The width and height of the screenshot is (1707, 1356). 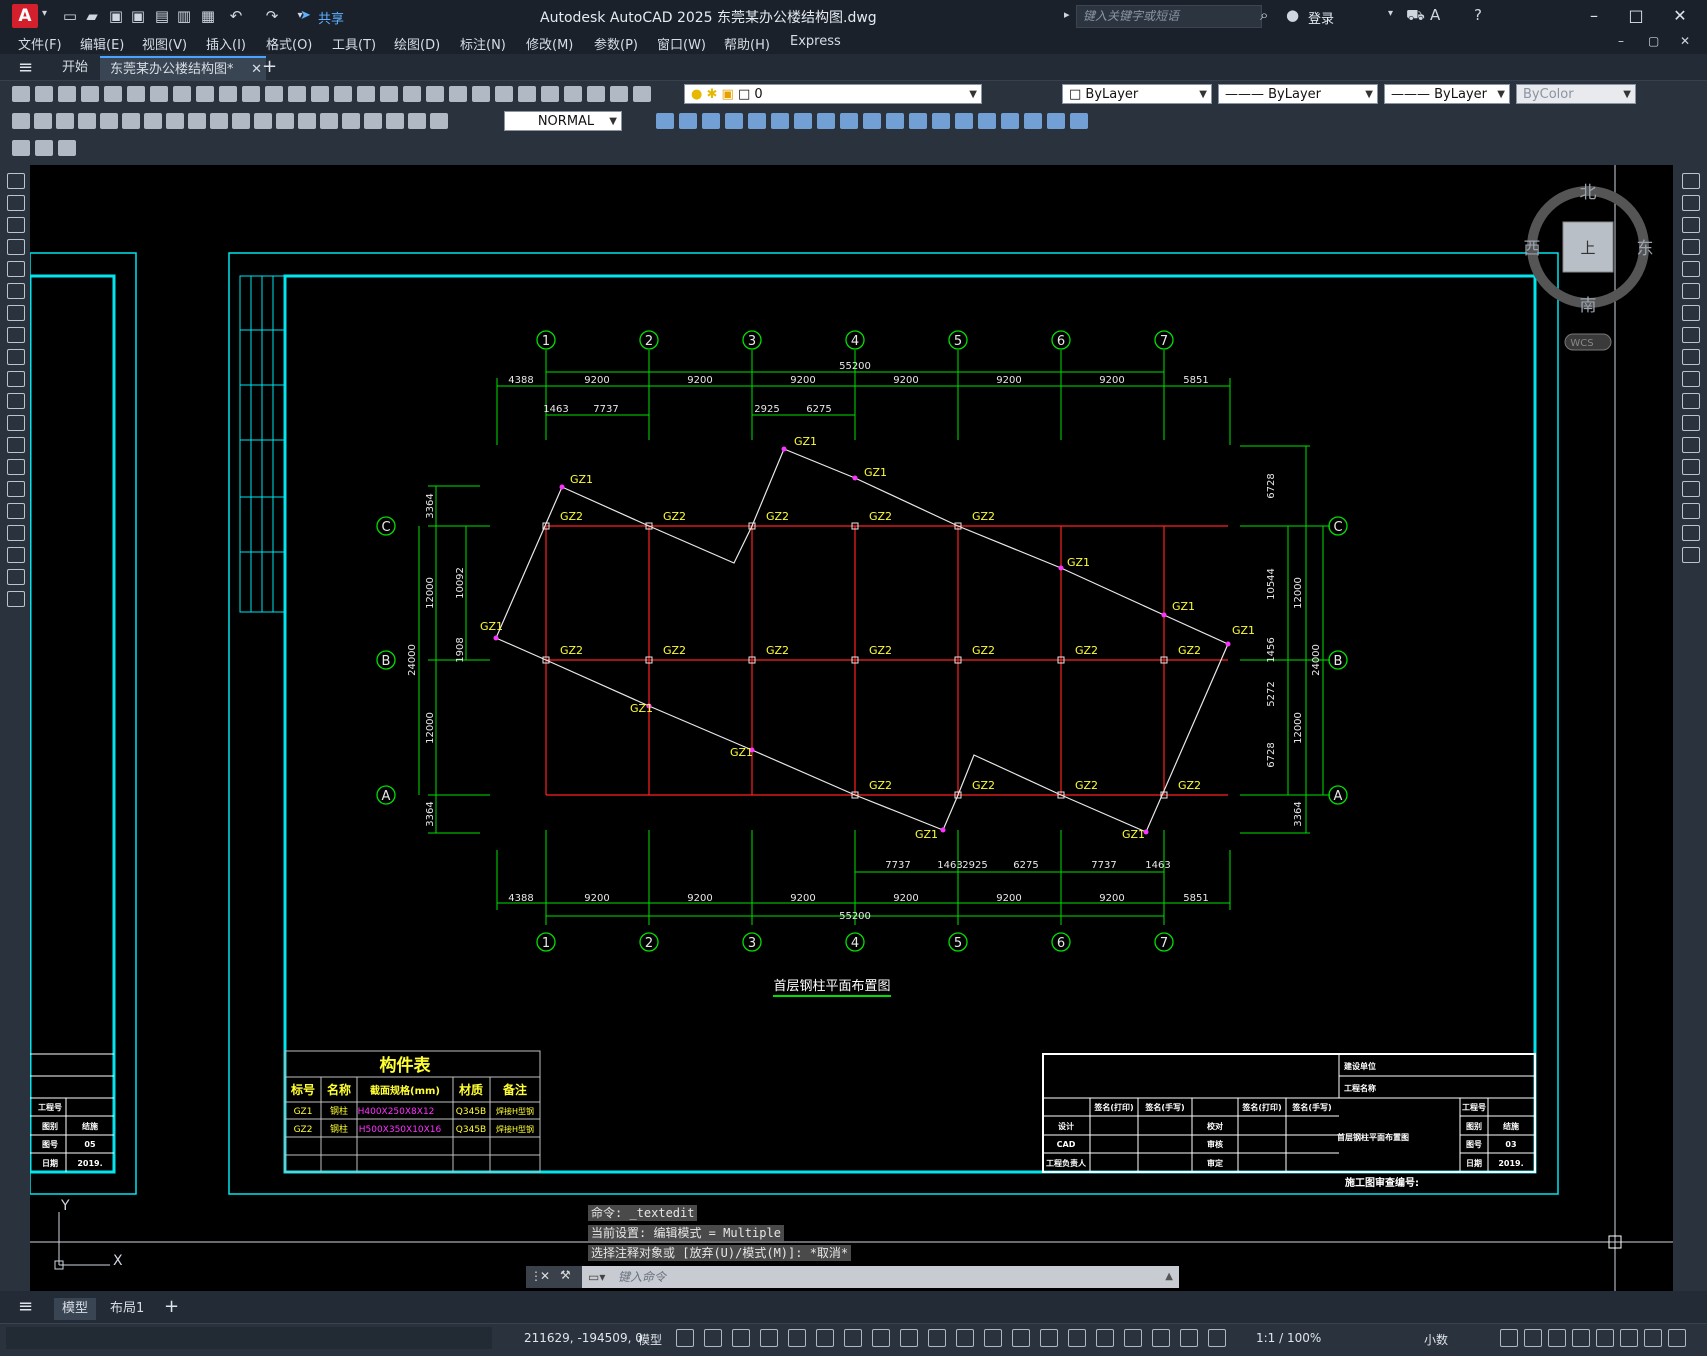 I want to click on chevron-right-icon: ▸, so click(x=1067, y=14).